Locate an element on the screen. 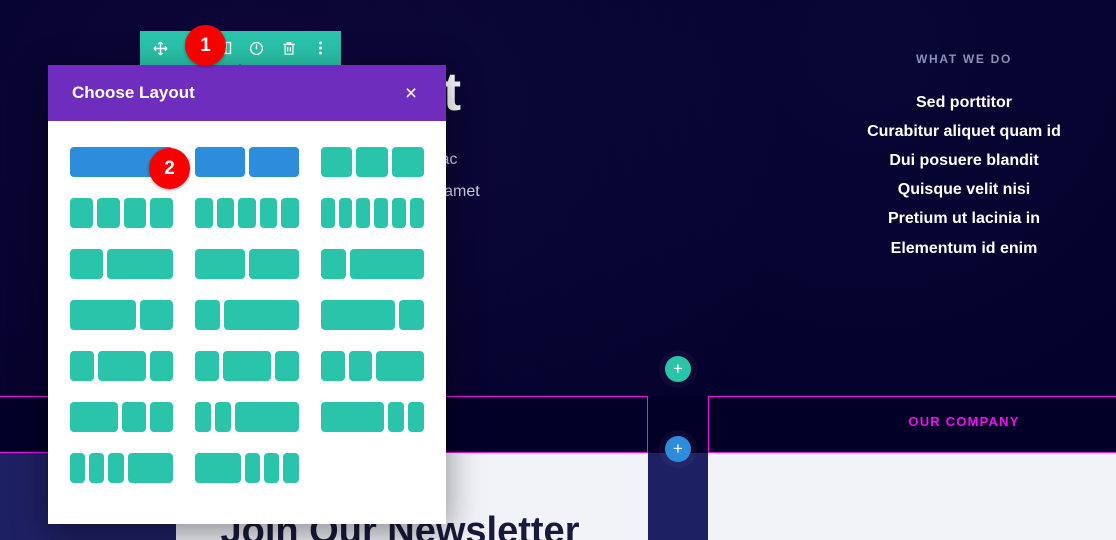 This screenshot has width=1116, height=540. row-toolbar is located at coordinates (240, 48).